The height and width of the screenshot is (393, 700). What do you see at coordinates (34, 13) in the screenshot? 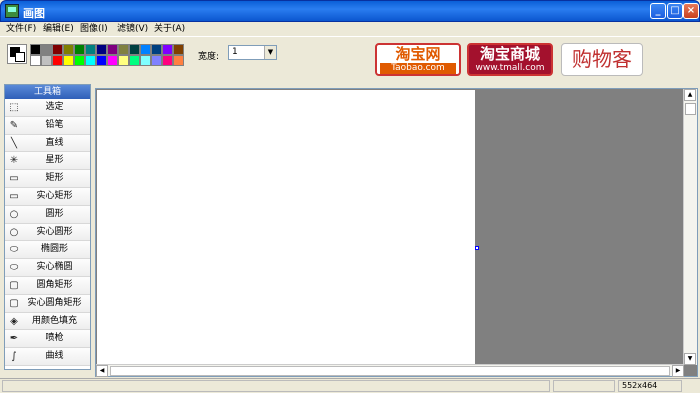
I see `window-title: 画图` at bounding box center [34, 13].